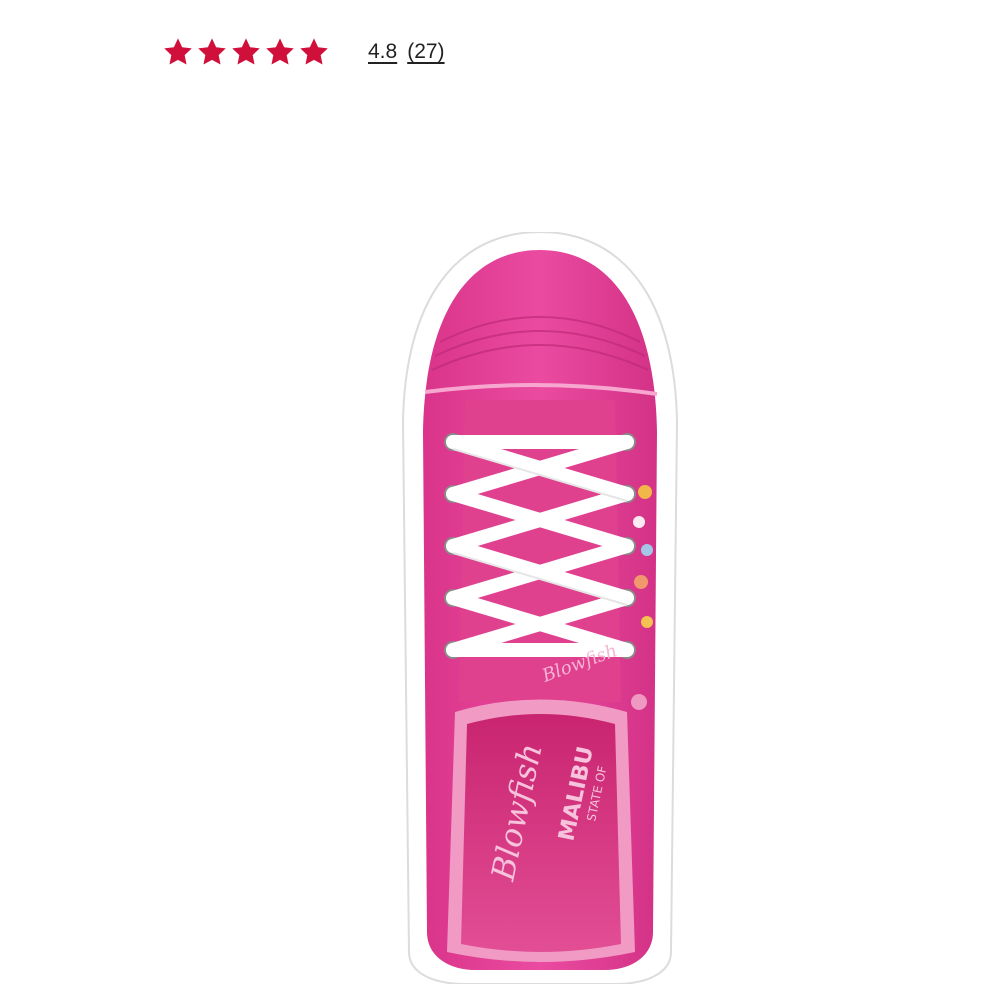 The image size is (1000, 1000). I want to click on rating-value-link: 4.8, so click(382, 52).